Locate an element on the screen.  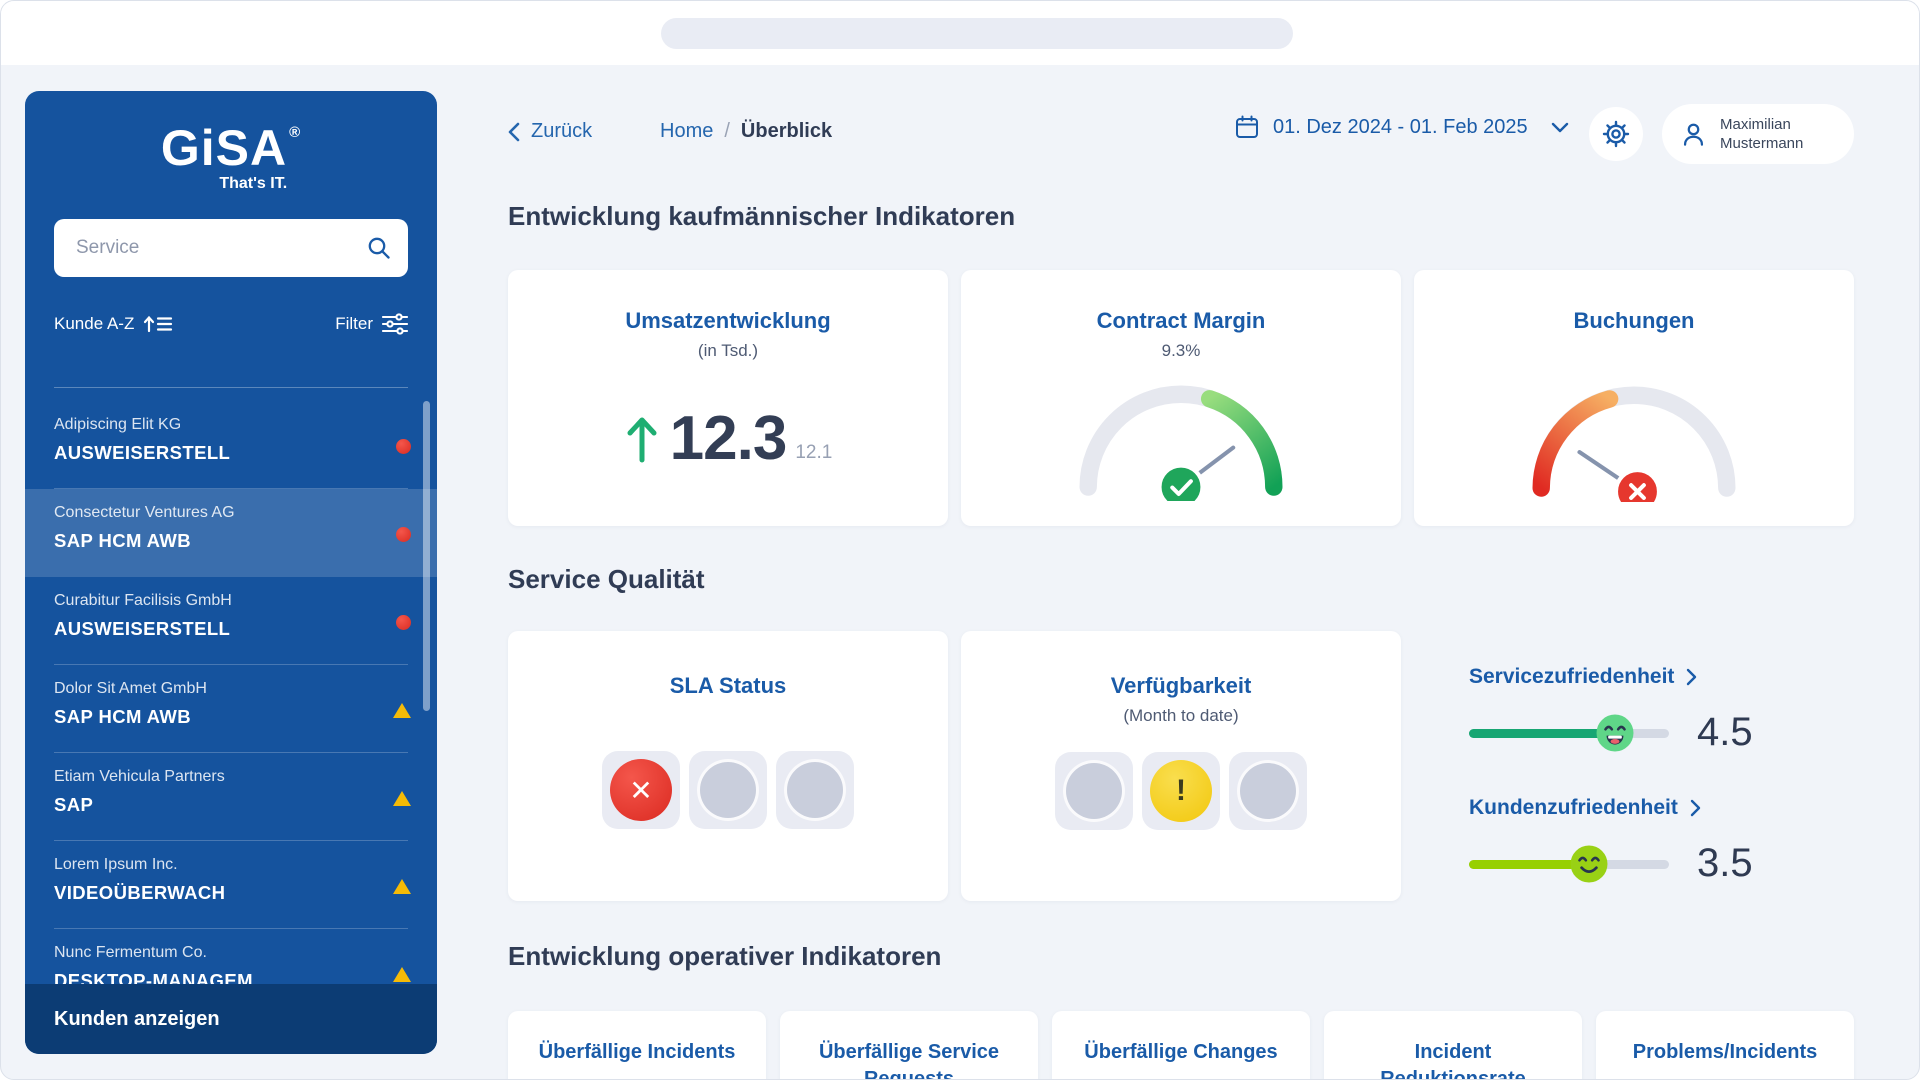
customer-list-item: Curabitur Facilisis GmbH AUSWEISERSTELL is located at coordinates (231, 621).